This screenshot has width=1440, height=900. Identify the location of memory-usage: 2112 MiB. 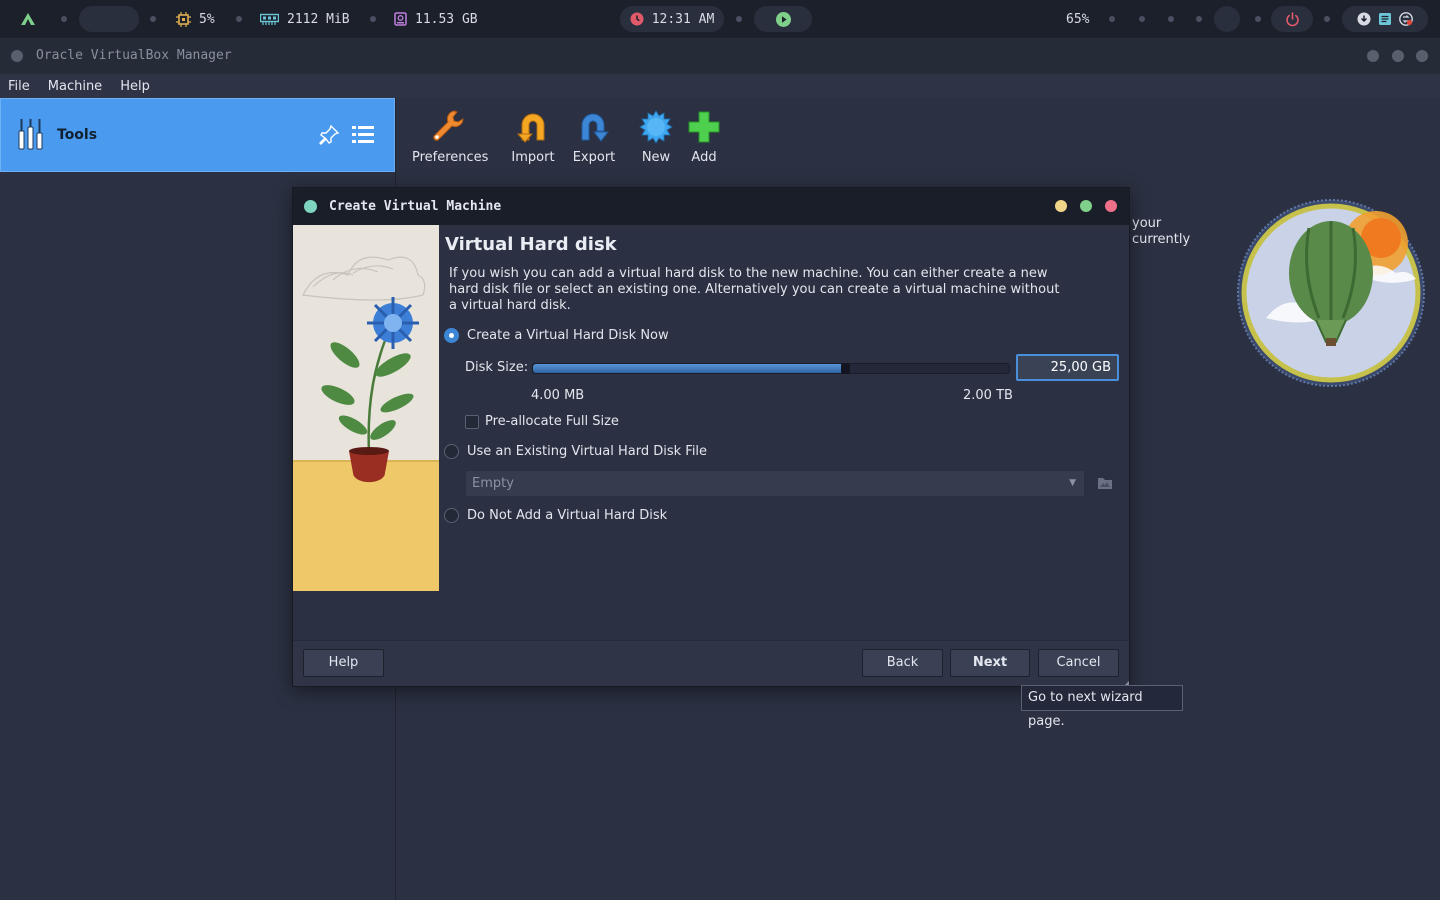
(318, 19).